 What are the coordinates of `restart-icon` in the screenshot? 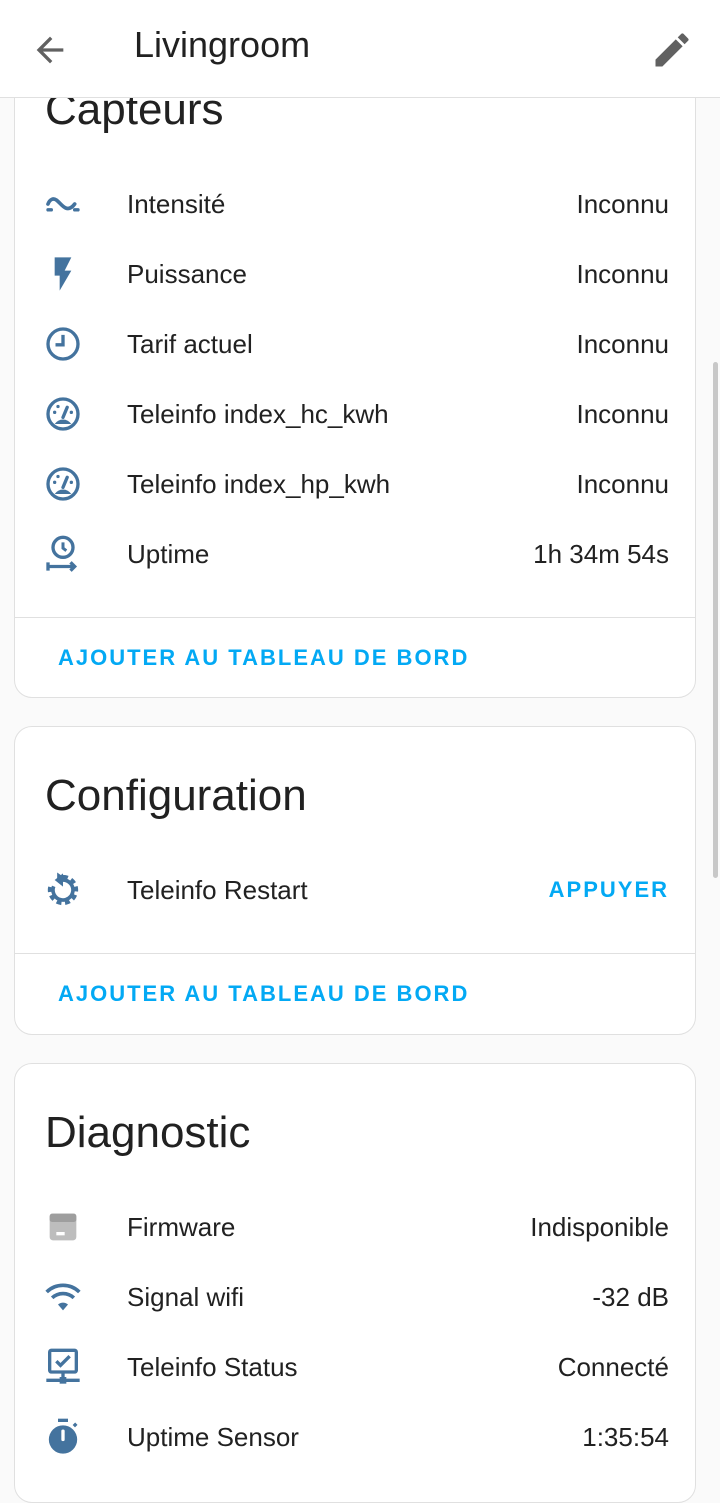 It's located at (63, 889).